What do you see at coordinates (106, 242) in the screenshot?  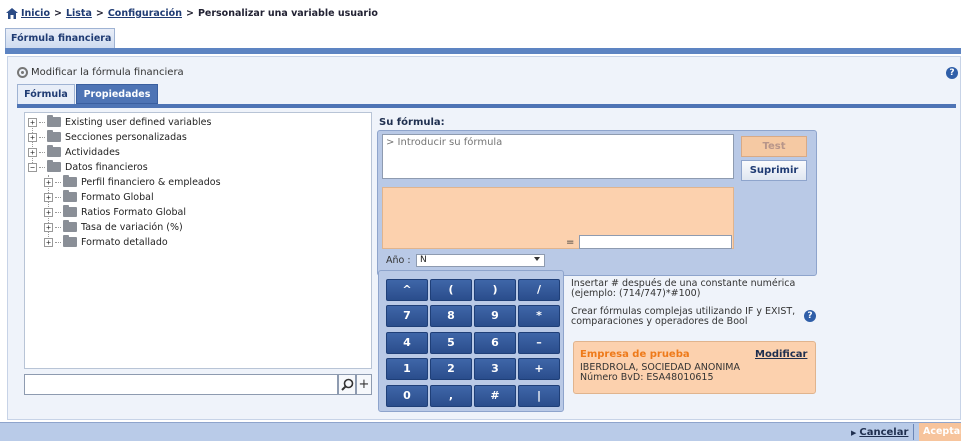 I see `tree-item: + Formato detallado` at bounding box center [106, 242].